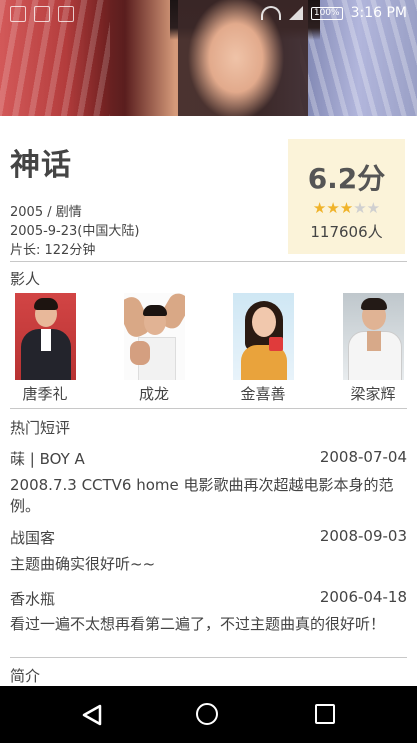 The width and height of the screenshot is (417, 743). Describe the element at coordinates (367, 208) in the screenshot. I see `star-empty-icon: ★★` at that location.